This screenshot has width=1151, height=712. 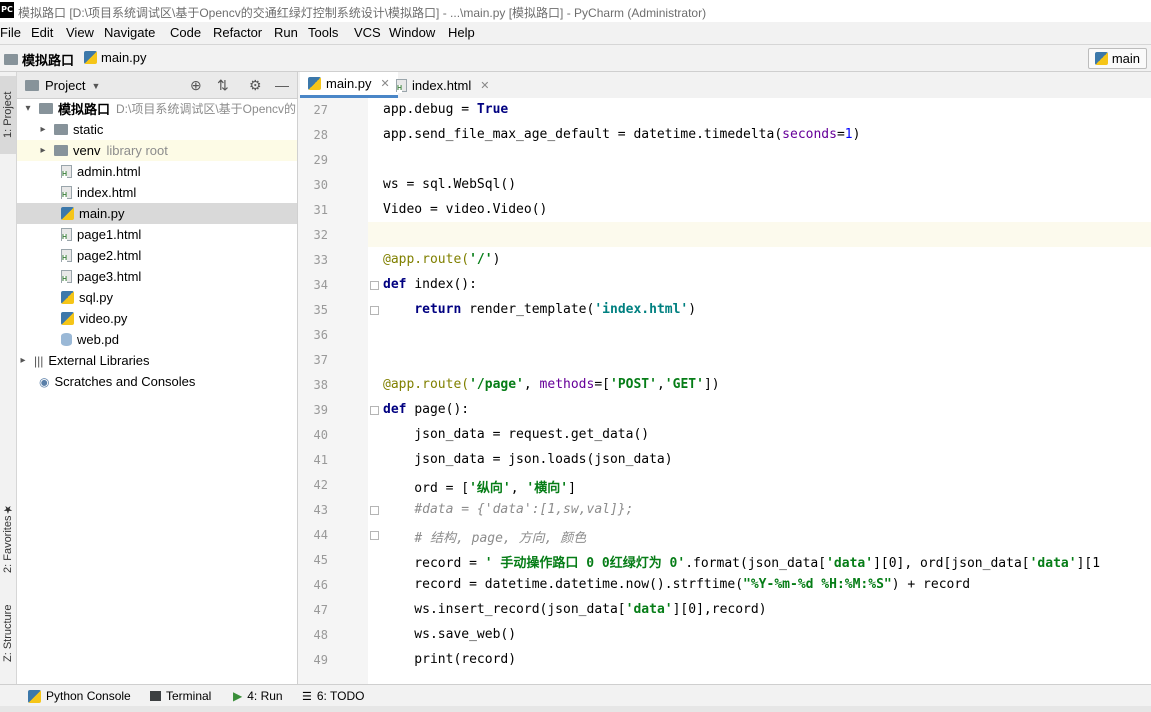 What do you see at coordinates (8, 633) in the screenshot?
I see `tool-window-structure: Z: Structure` at bounding box center [8, 633].